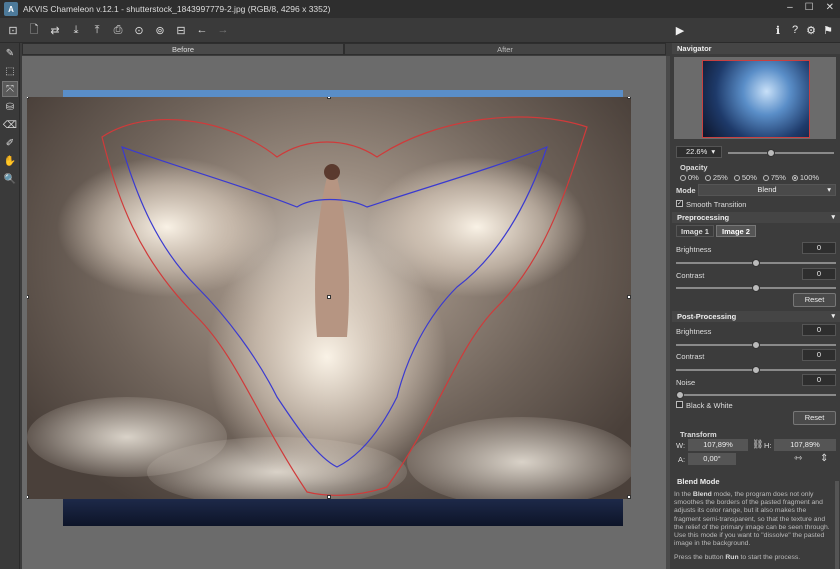 The width and height of the screenshot is (840, 569). I want to click on help-scrollbar, so click(837, 525).